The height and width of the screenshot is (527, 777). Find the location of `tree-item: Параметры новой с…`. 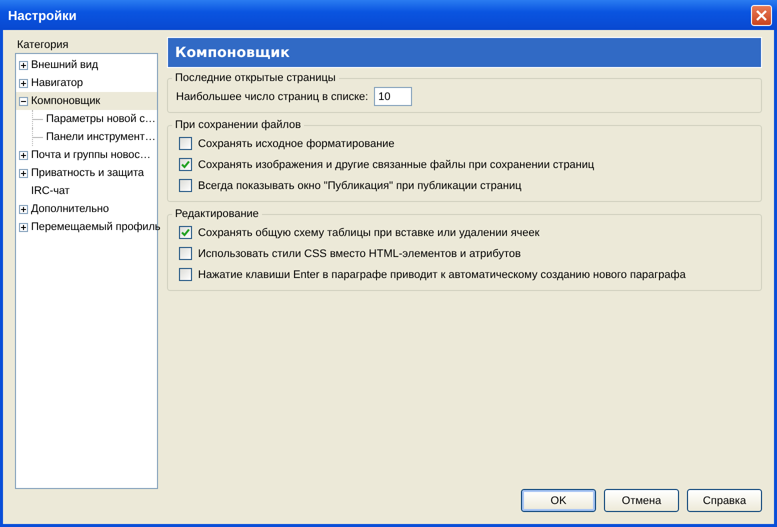

tree-item: Параметры новой с… is located at coordinates (86, 119).